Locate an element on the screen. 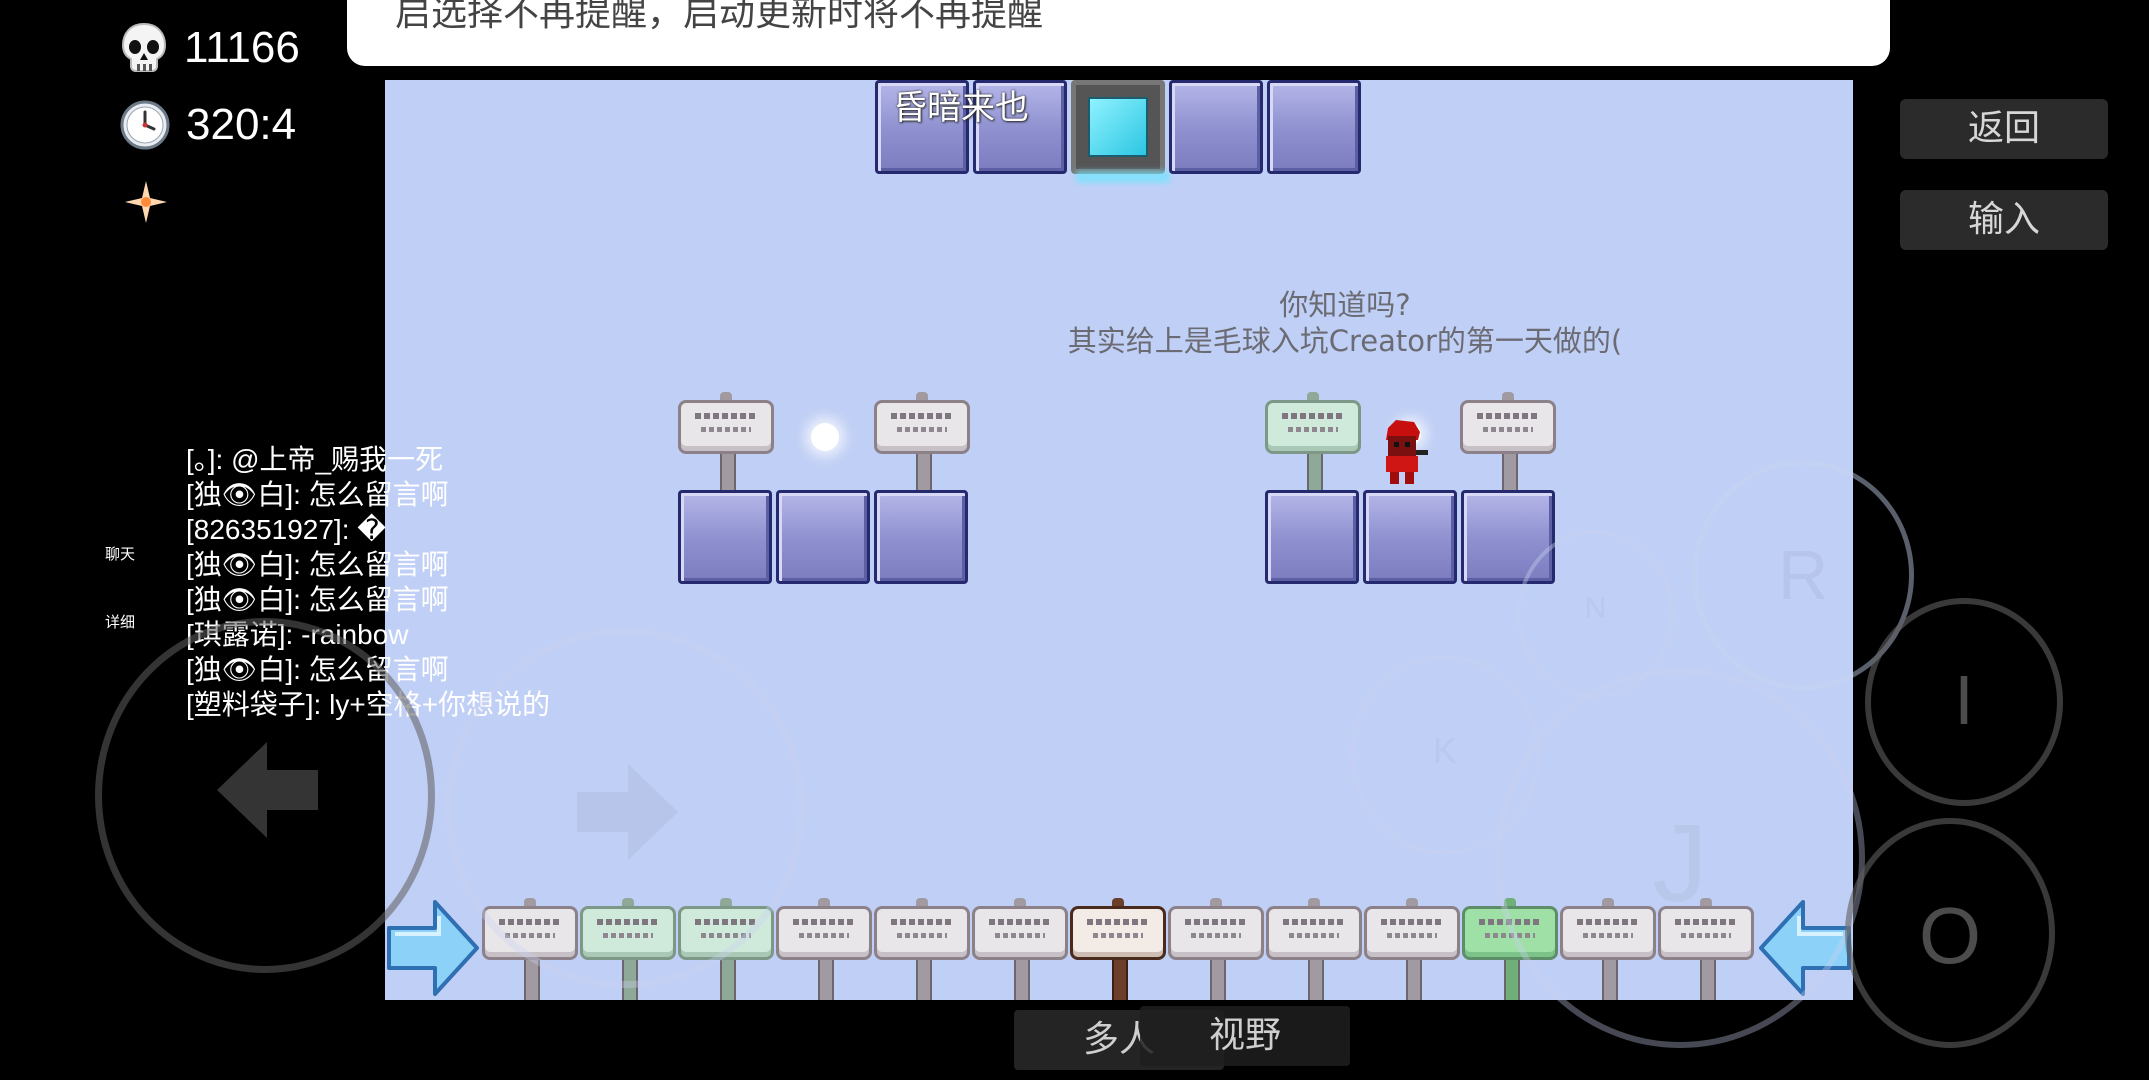  r-label: R is located at coordinates (1803, 575).